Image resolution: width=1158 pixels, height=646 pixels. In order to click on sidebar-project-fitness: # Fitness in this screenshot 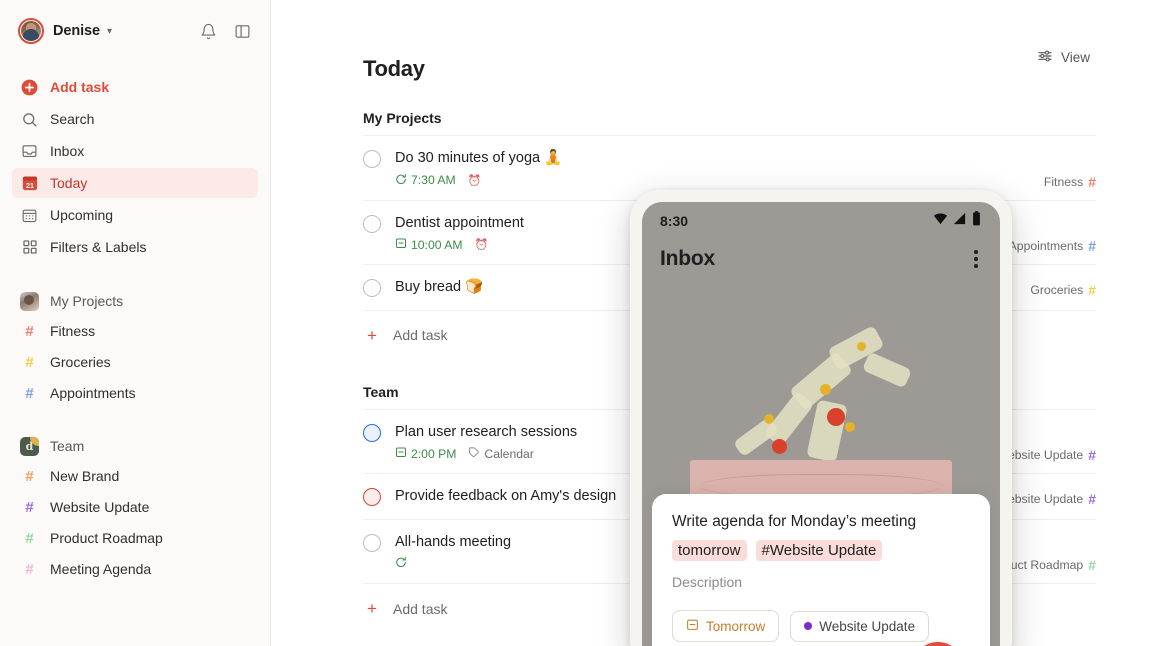, I will do `click(135, 331)`.